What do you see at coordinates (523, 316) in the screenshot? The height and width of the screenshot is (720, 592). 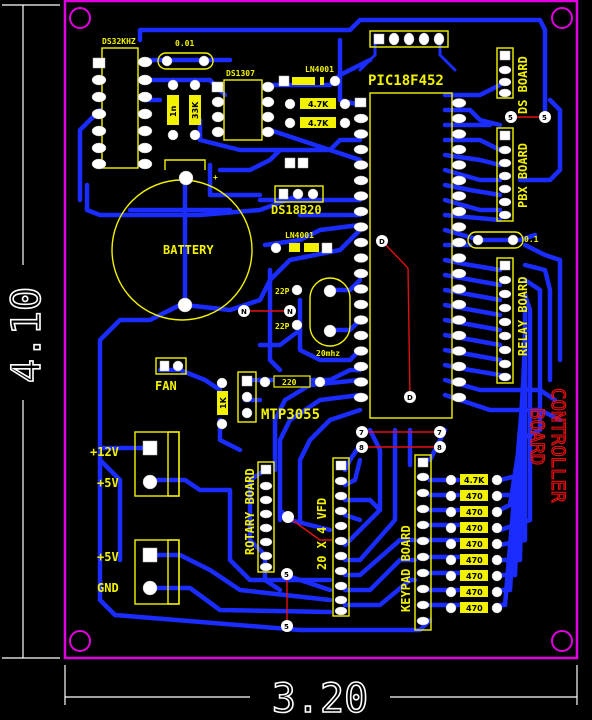 I see `relay-board-label: RELAY BOARD` at bounding box center [523, 316].